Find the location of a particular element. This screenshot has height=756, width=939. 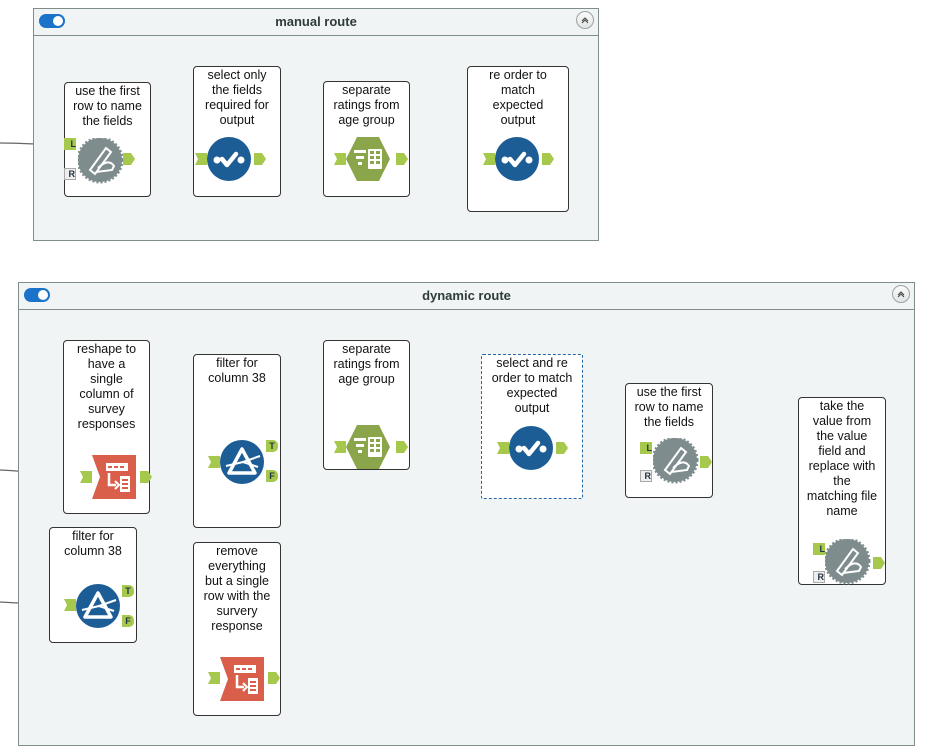

container-title: manual route is located at coordinates (316, 21).